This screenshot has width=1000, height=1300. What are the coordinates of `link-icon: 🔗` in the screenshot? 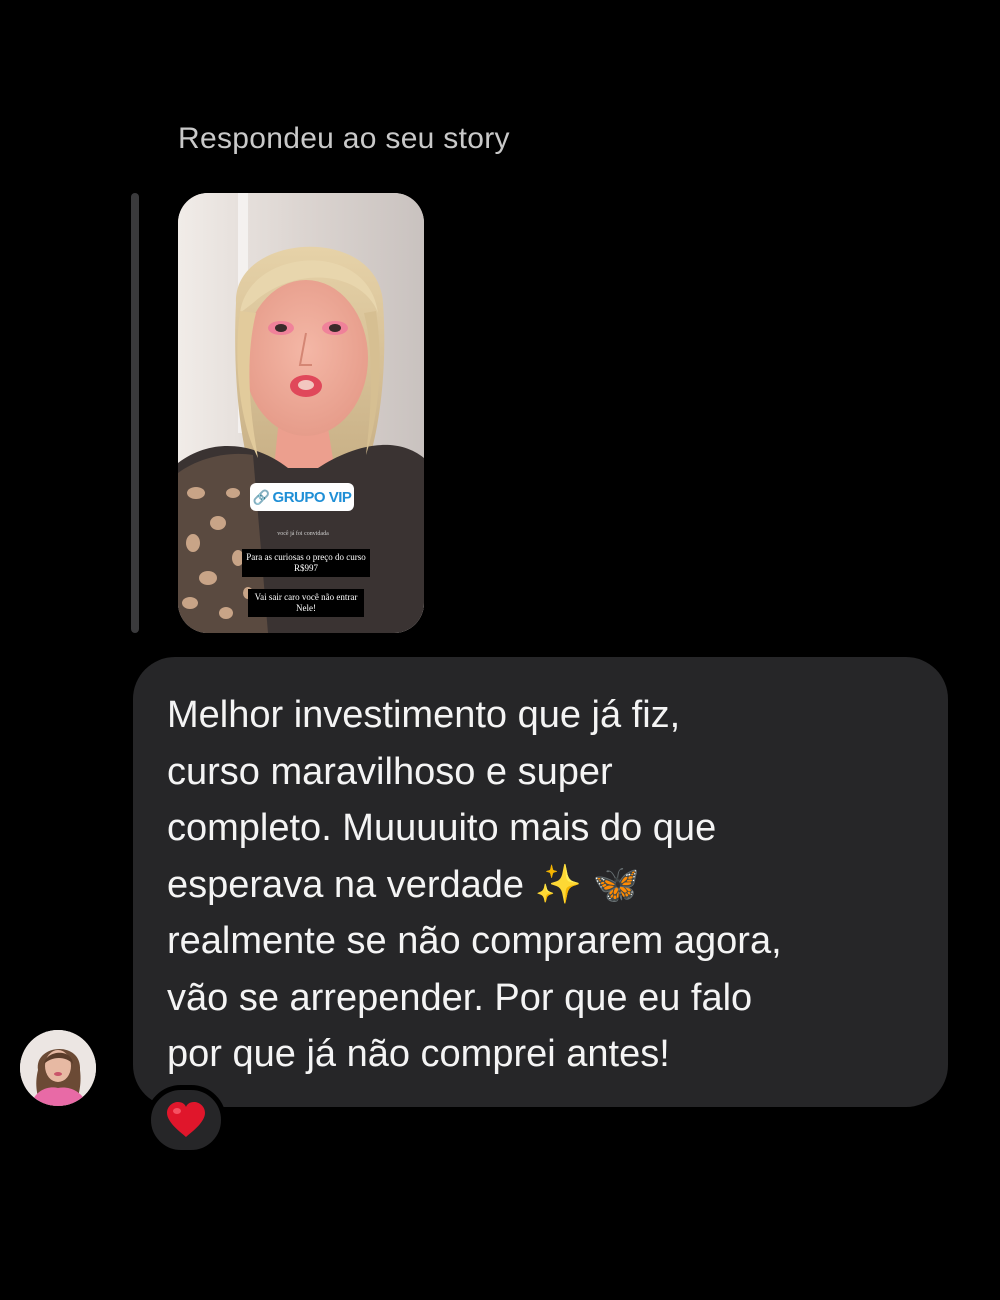 It's located at (261, 496).